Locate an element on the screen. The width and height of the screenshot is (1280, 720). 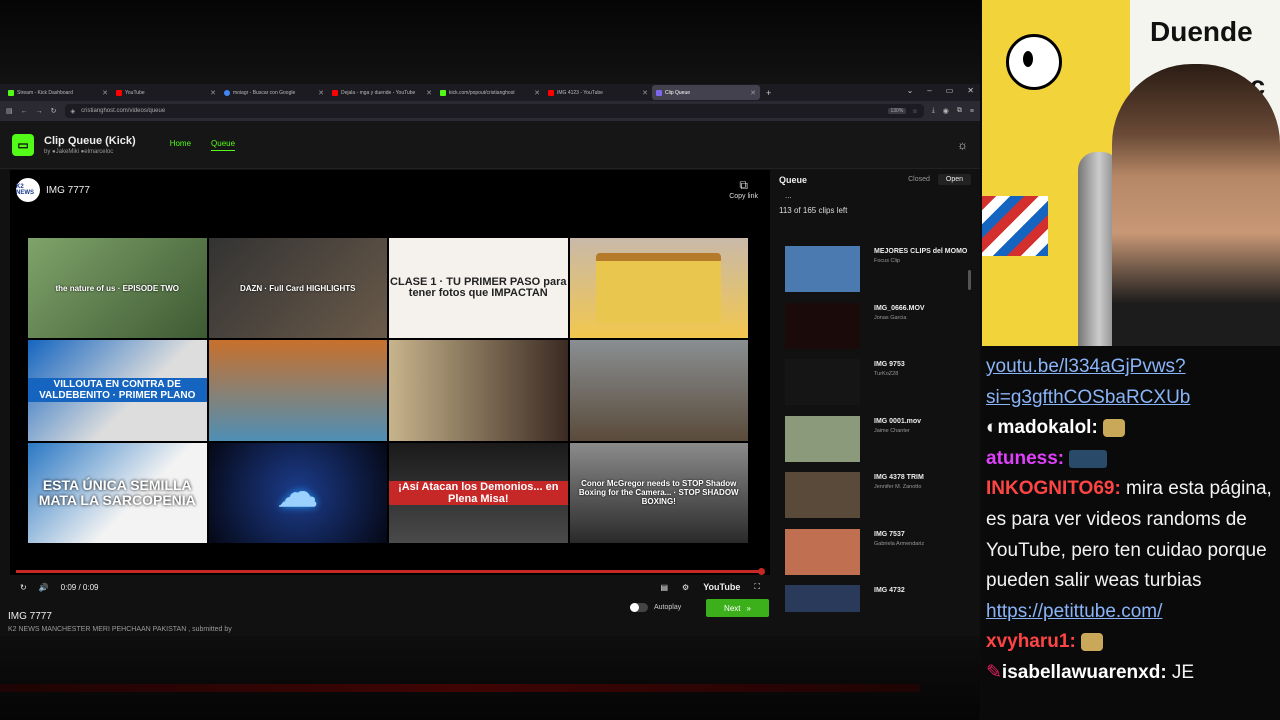
tab-kick-popout: kick.com/popout/cristianghost ✕ is located at coordinates (490, 92).